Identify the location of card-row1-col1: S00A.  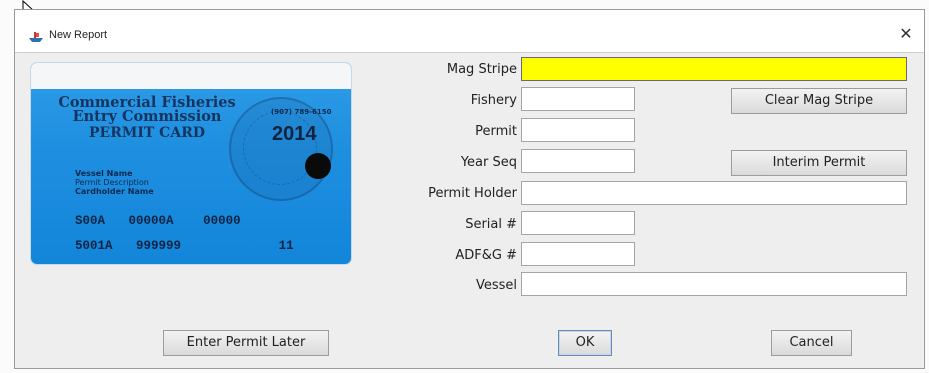
(90, 221).